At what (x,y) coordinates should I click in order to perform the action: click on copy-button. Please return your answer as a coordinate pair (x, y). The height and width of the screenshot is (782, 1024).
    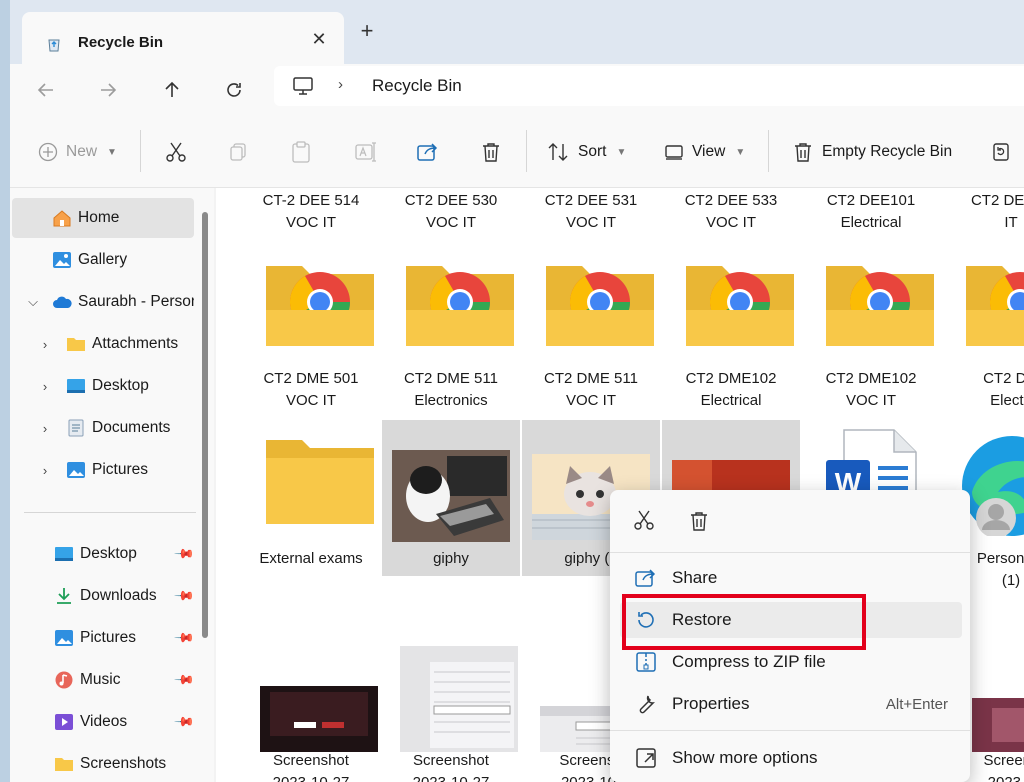
    Looking at the image, I should click on (239, 152).